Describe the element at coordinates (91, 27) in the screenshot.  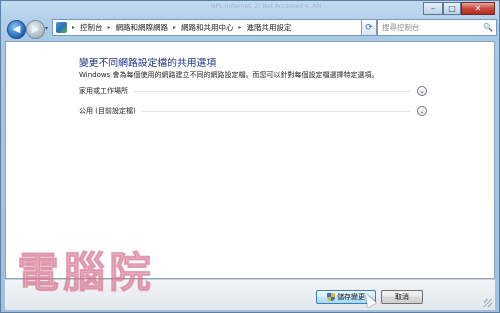
I see `breadcrumb-control-panel: 控制台` at that location.